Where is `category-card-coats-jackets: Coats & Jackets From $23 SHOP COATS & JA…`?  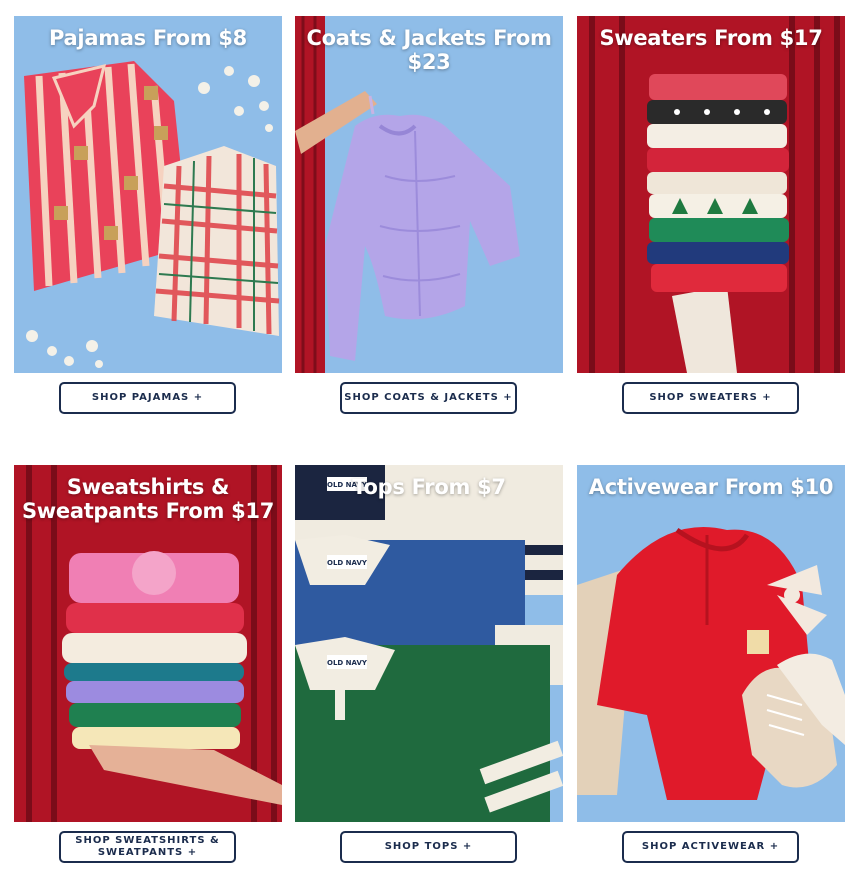 category-card-coats-jackets: Coats & Jackets From $23 SHOP COATS & JA… is located at coordinates (429, 216).